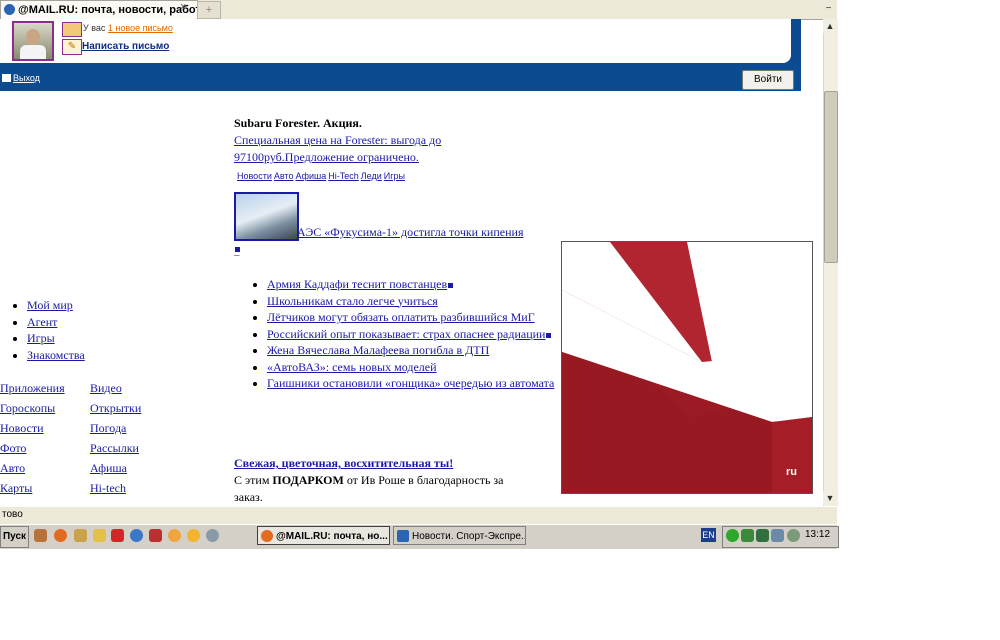  What do you see at coordinates (16, 488) in the screenshot?
I see `service-maps-link: Карты` at bounding box center [16, 488].